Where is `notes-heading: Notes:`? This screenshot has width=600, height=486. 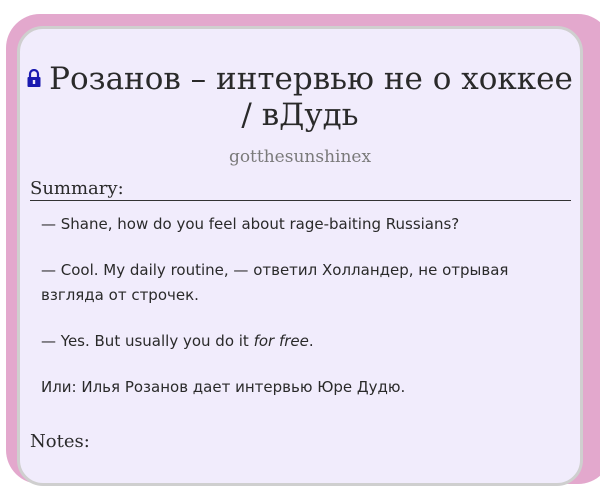 notes-heading: Notes: is located at coordinates (60, 441).